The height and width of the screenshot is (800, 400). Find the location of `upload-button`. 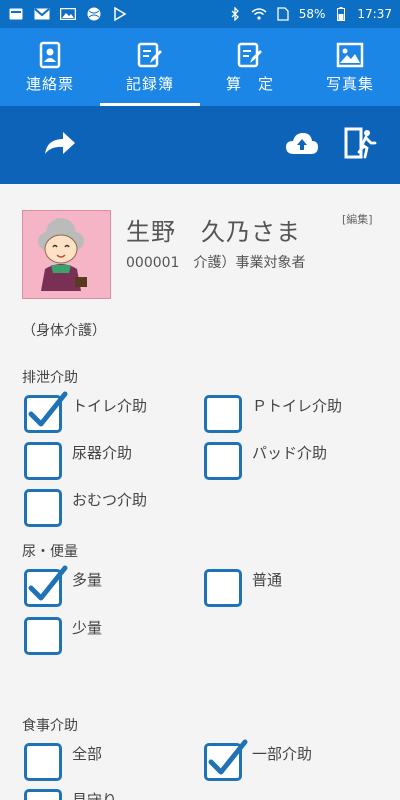

upload-button is located at coordinates (302, 145).